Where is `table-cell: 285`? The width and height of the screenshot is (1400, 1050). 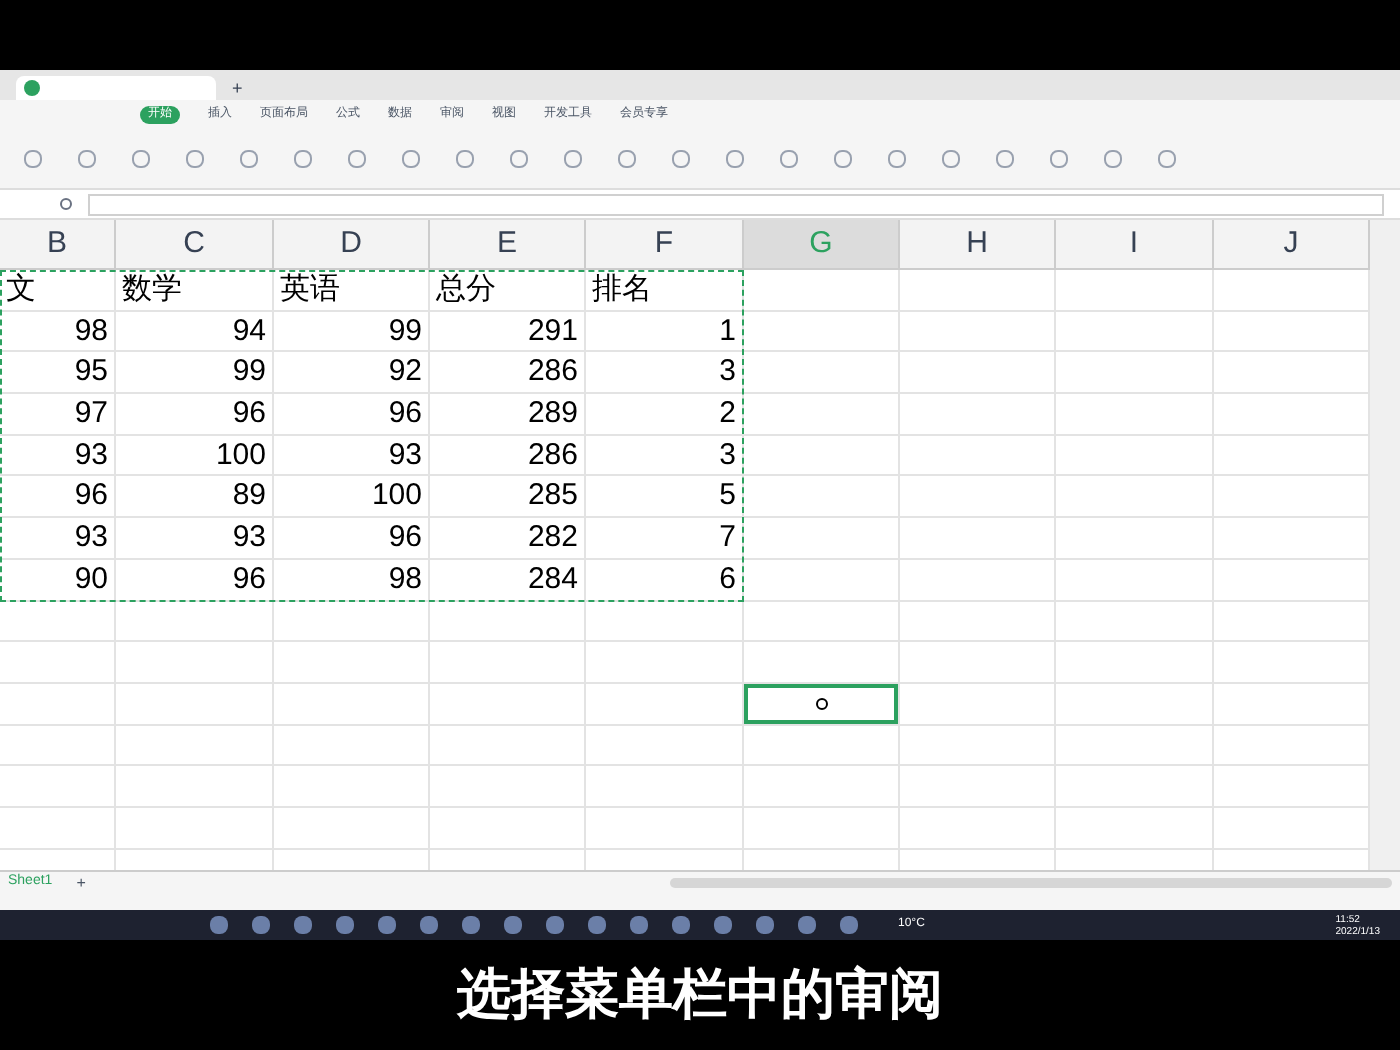 table-cell: 285 is located at coordinates (508, 497).